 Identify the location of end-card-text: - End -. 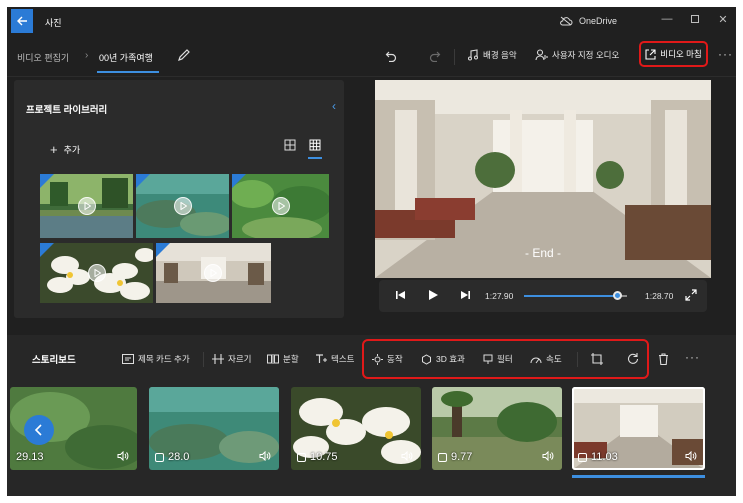
(542, 253).